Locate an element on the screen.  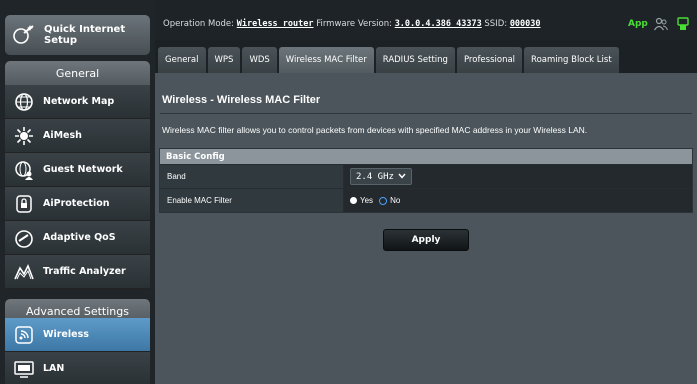
tab-professional: Professional is located at coordinates (489, 60).